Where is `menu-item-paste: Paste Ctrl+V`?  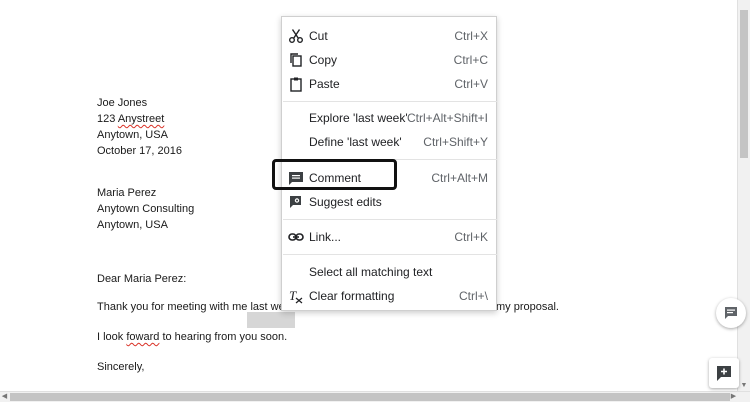
menu-item-paste: Paste Ctrl+V is located at coordinates (389, 84).